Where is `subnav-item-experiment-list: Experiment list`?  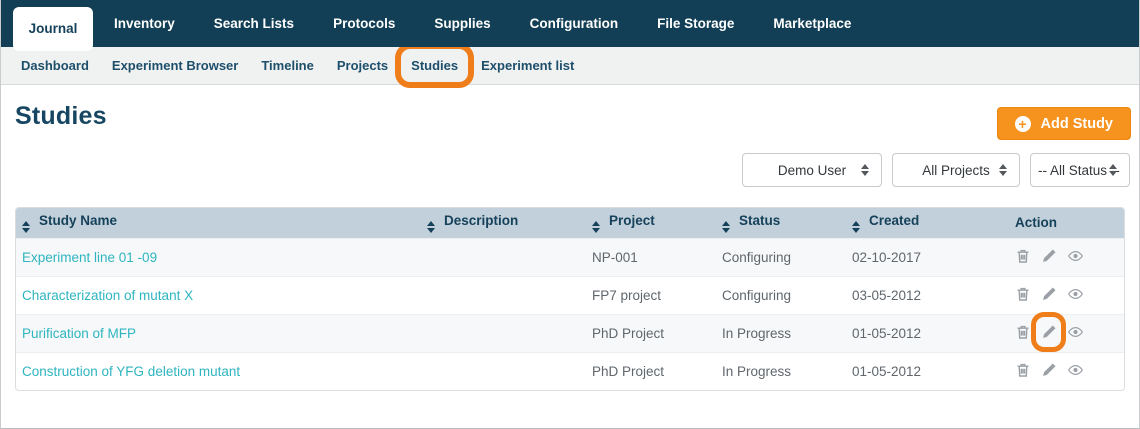
subnav-item-experiment-list: Experiment list is located at coordinates (527, 65).